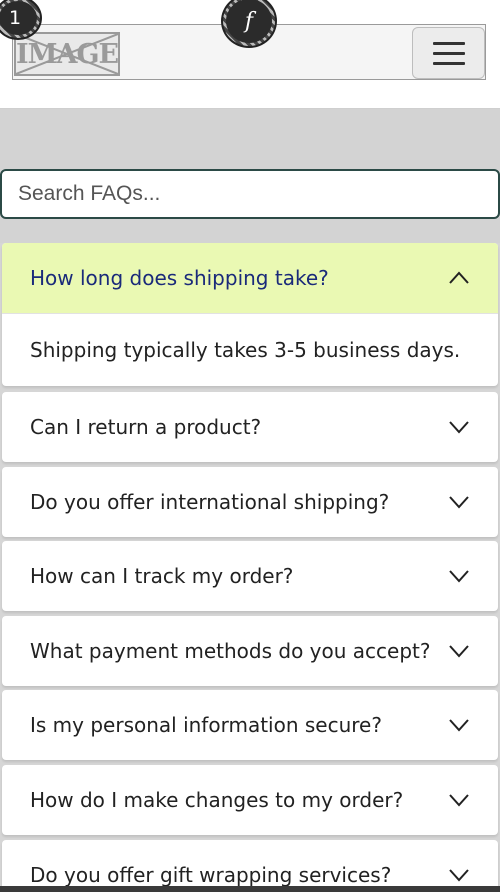 The image size is (500, 892). I want to click on faq-question-toggle: What payment methods do you accept?, so click(250, 651).